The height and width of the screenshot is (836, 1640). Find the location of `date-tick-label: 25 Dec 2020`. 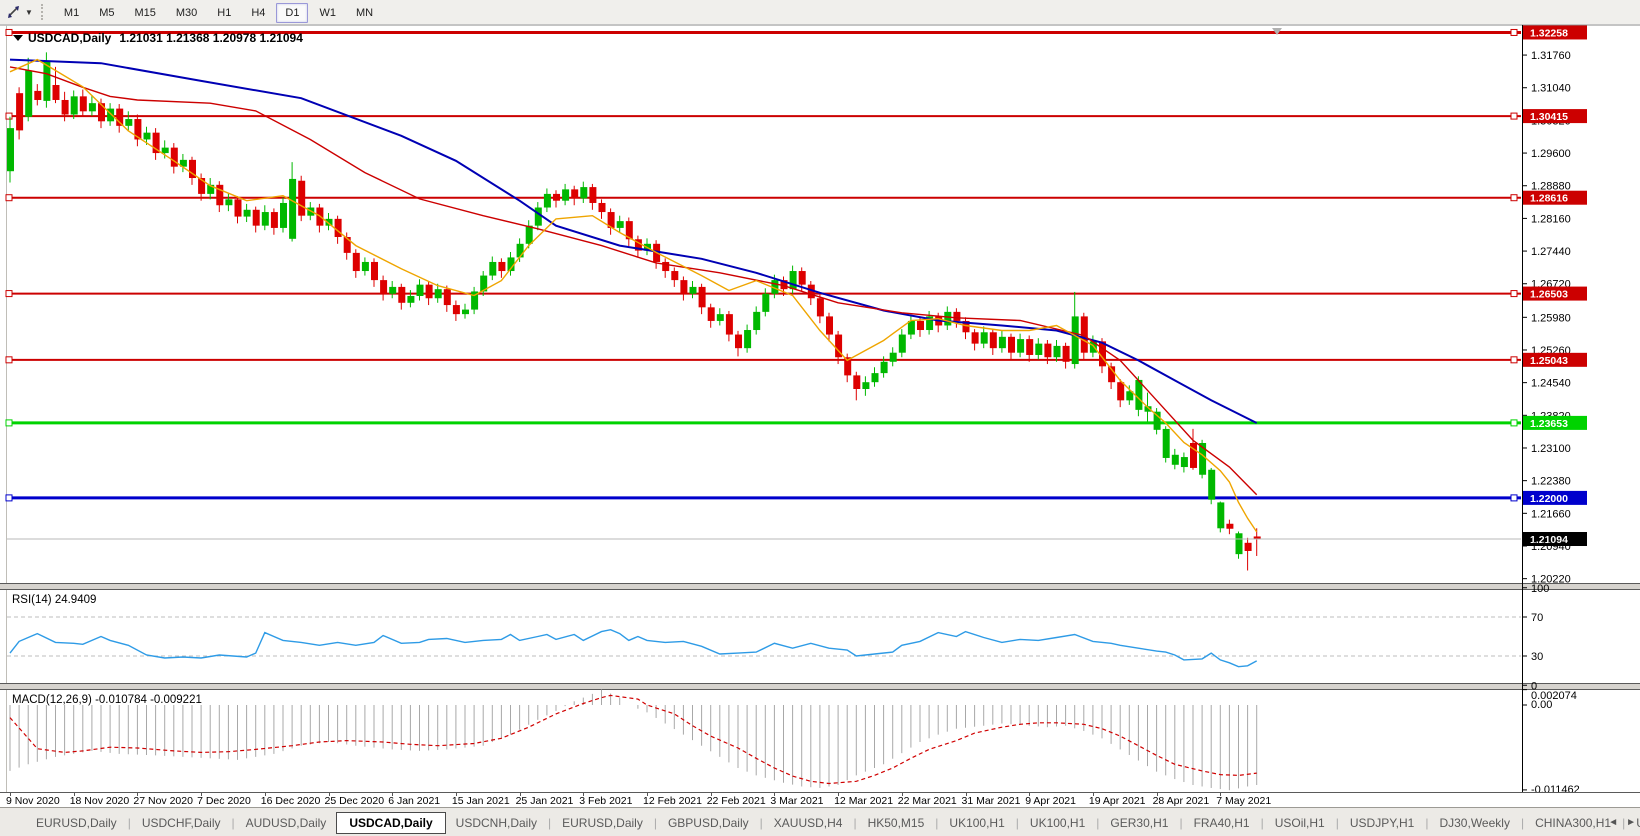

date-tick-label: 25 Dec 2020 is located at coordinates (354, 801).